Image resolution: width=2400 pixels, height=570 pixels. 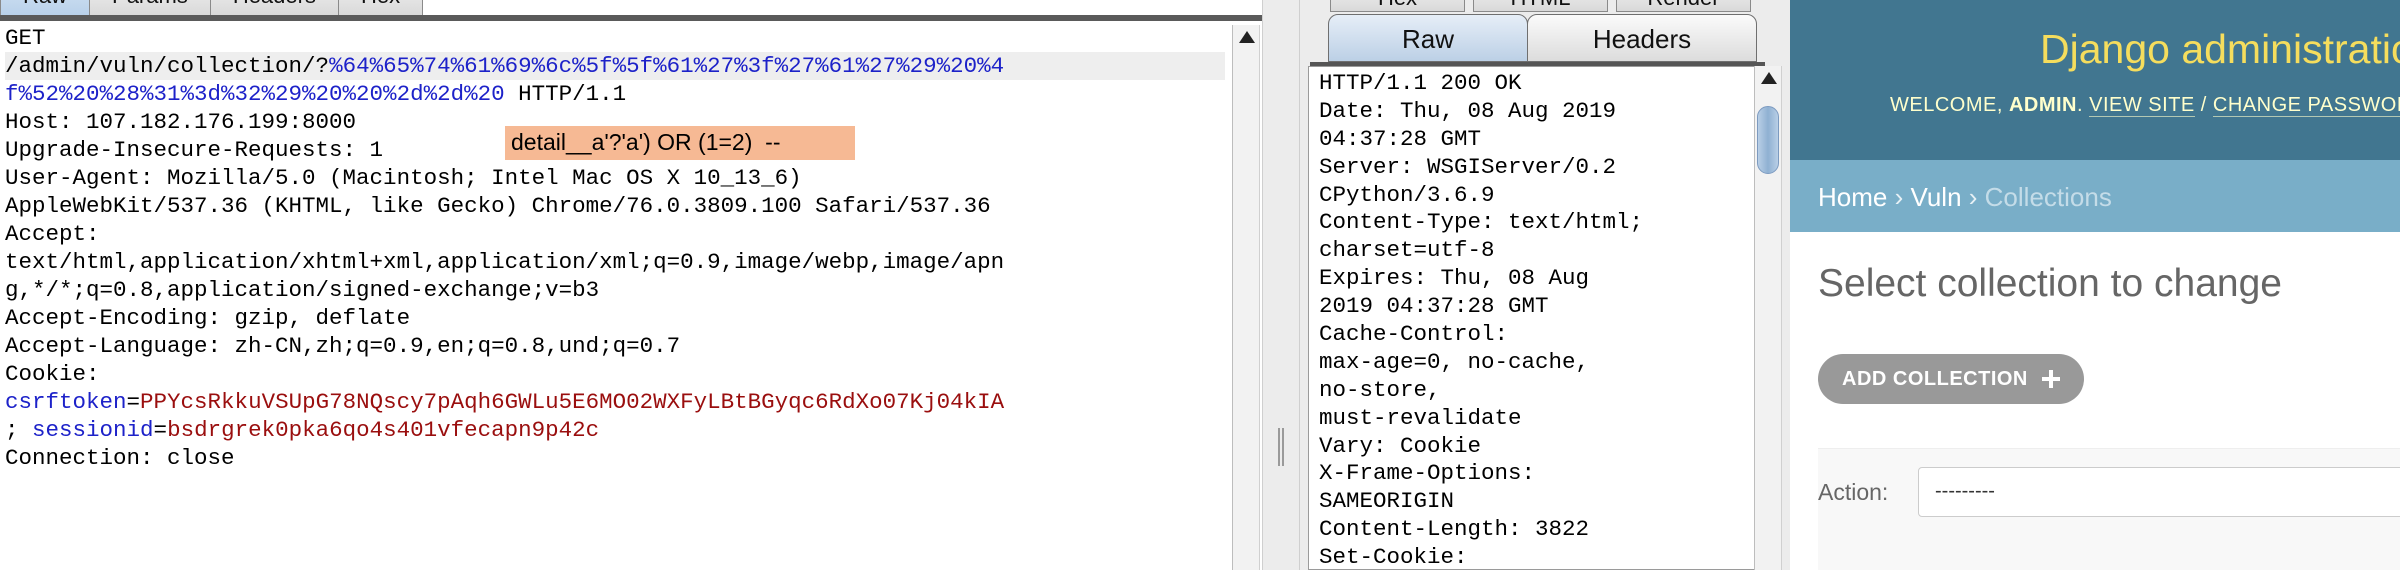 What do you see at coordinates (1852, 197) in the screenshot?
I see `breadcrumb-home: Home` at bounding box center [1852, 197].